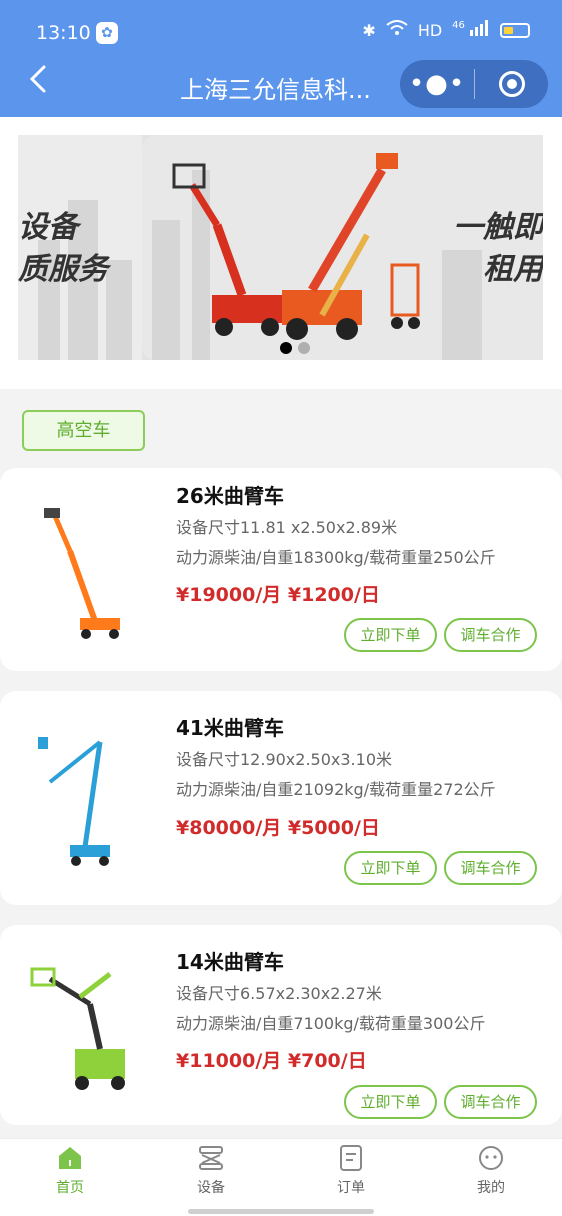 The height and width of the screenshot is (1216, 562). What do you see at coordinates (511, 84) in the screenshot?
I see `target-close-icon` at bounding box center [511, 84].